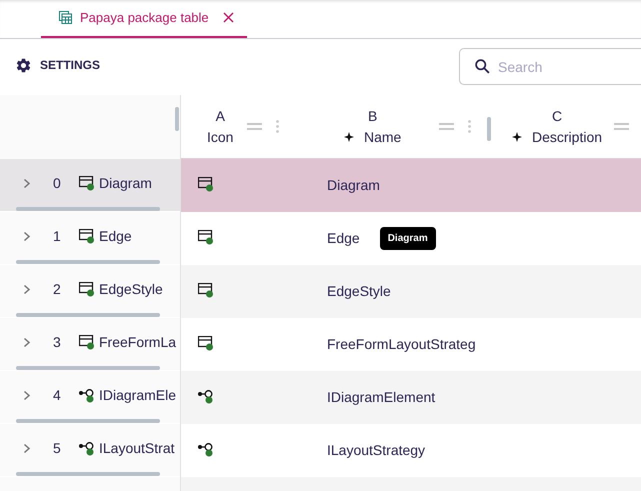 Image resolution: width=641 pixels, height=491 pixels. What do you see at coordinates (376, 450) in the screenshot?
I see `table-cell-text: ILayoutStrategy` at bounding box center [376, 450].